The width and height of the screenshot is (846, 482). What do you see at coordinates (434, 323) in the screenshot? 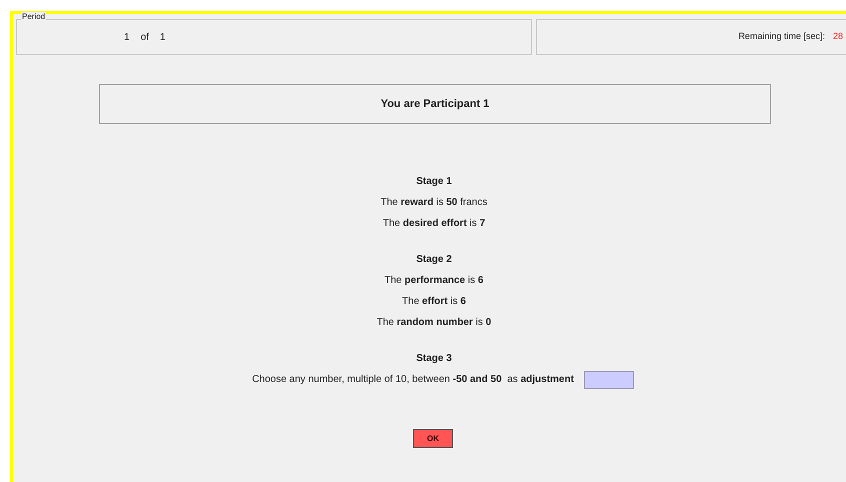
I see `stage-line: The random number is 0` at bounding box center [434, 323].